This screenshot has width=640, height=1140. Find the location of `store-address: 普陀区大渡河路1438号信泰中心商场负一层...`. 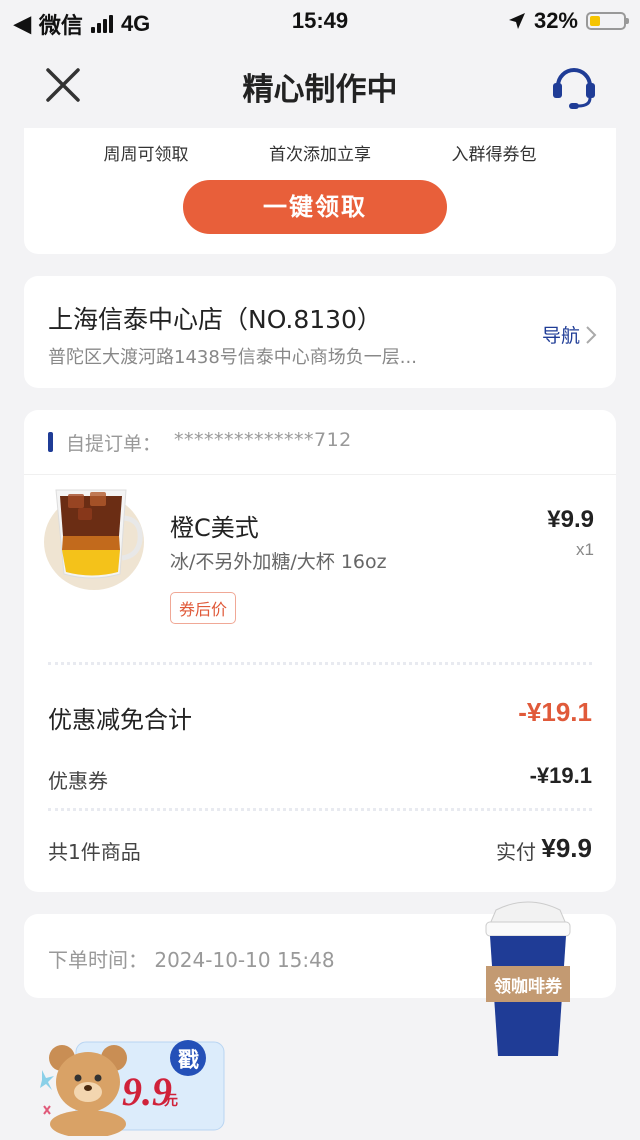

store-address: 普陀区大渡河路1438号信泰中心商场负一层... is located at coordinates (232, 357).